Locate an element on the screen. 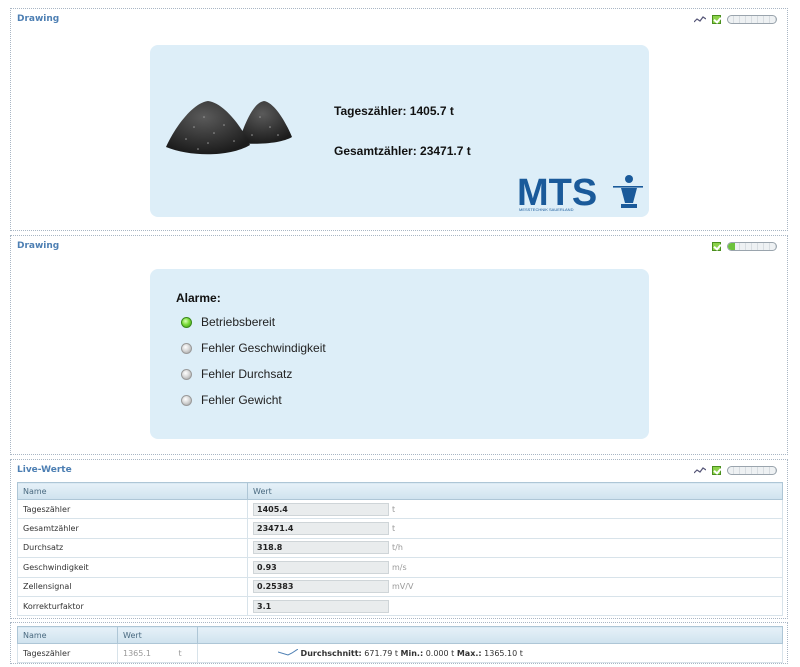 The image size is (800, 667). table-row: Korrekturfaktor 3.1 is located at coordinates (400, 606).